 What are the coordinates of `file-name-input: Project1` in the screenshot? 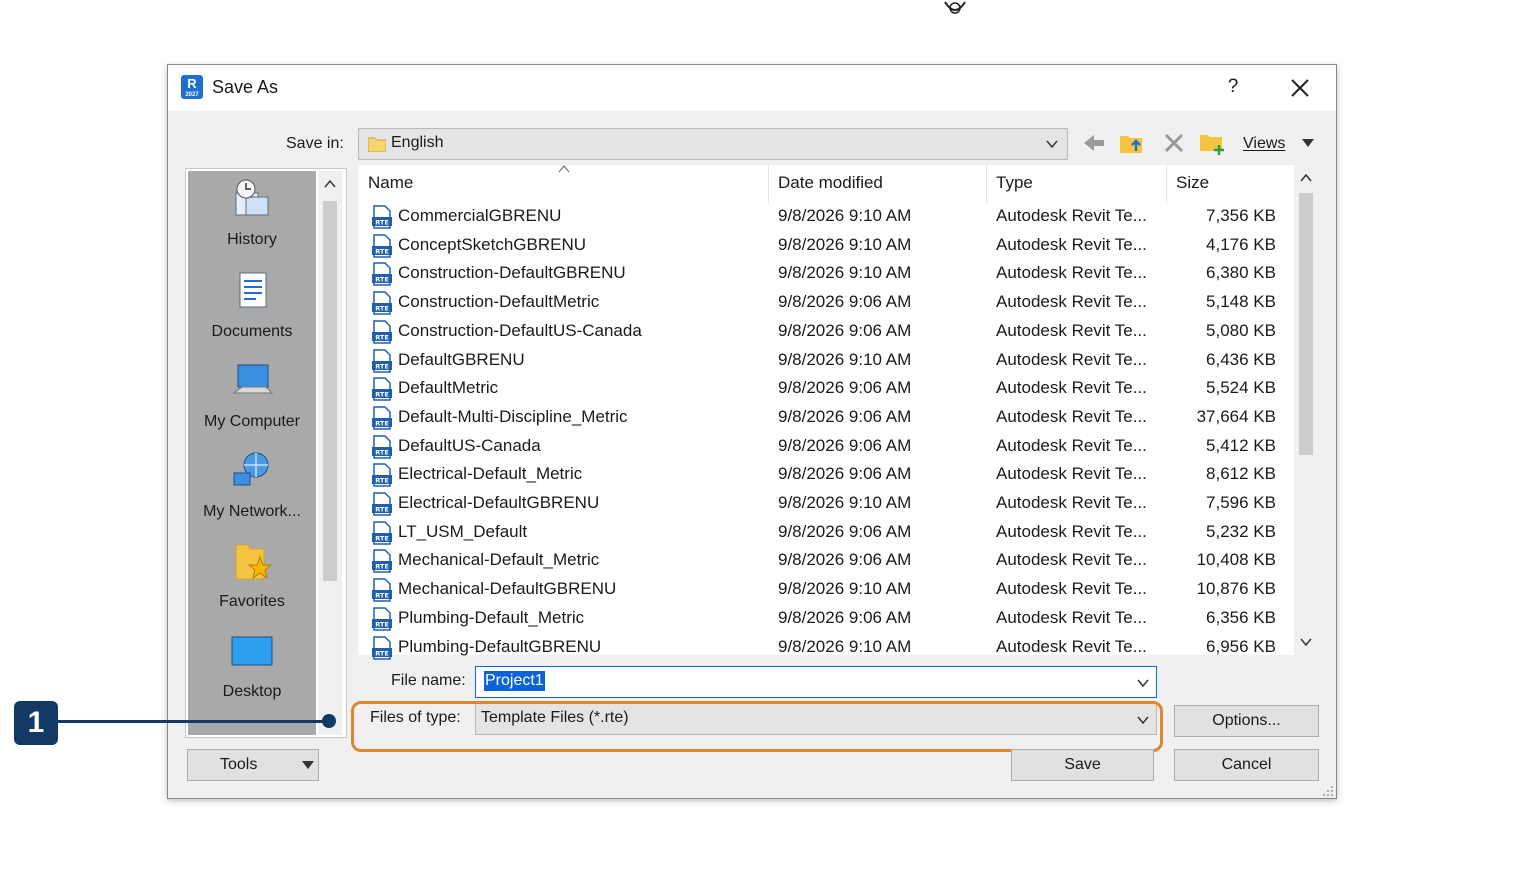 It's located at (816, 682).